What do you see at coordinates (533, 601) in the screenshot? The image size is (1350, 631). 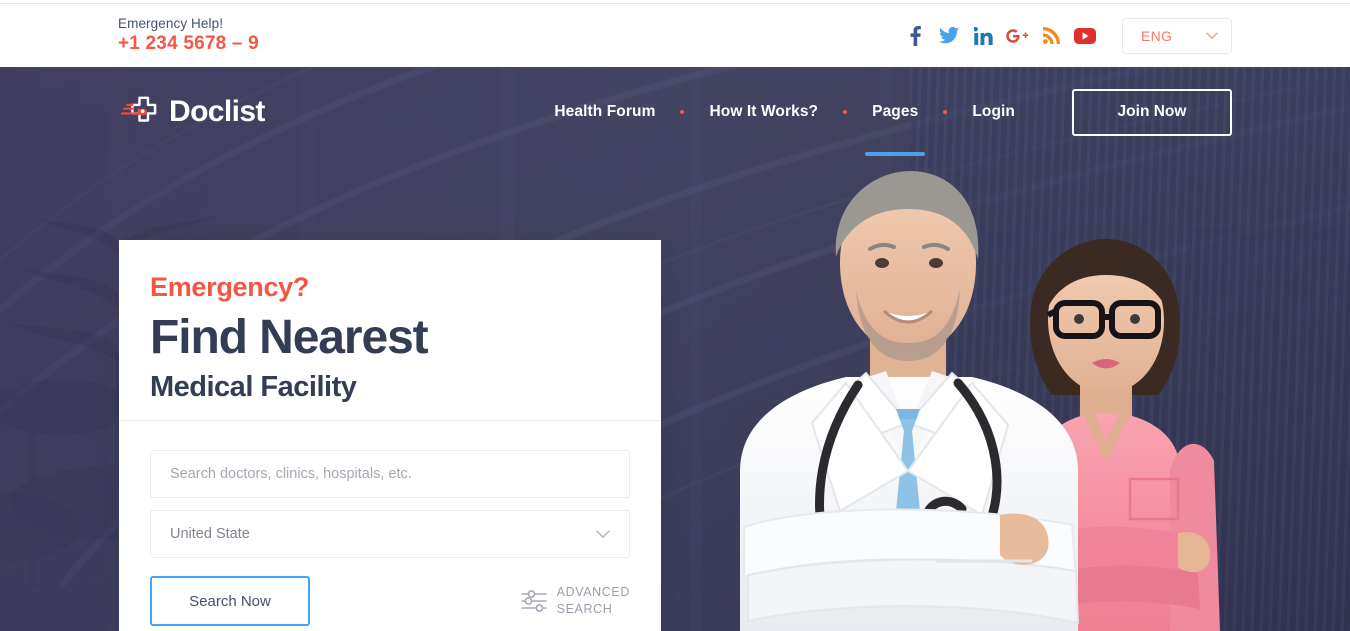 I see `filter-sliders-icon` at bounding box center [533, 601].